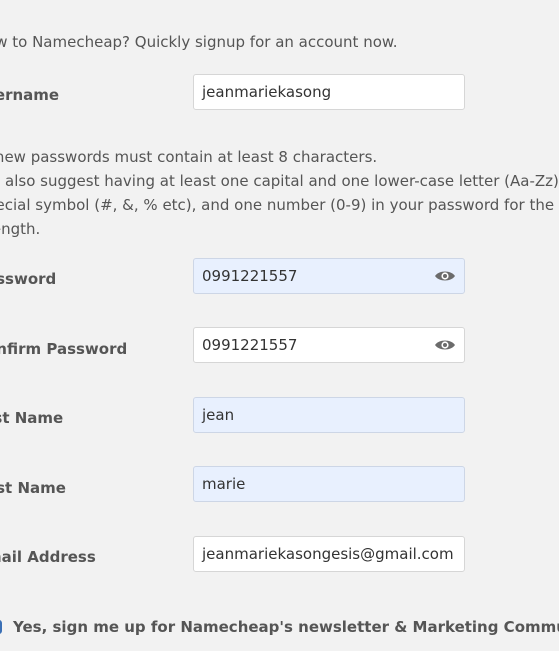 The image size is (559, 651). What do you see at coordinates (224, 484) in the screenshot?
I see `last-name-value: marie` at bounding box center [224, 484].